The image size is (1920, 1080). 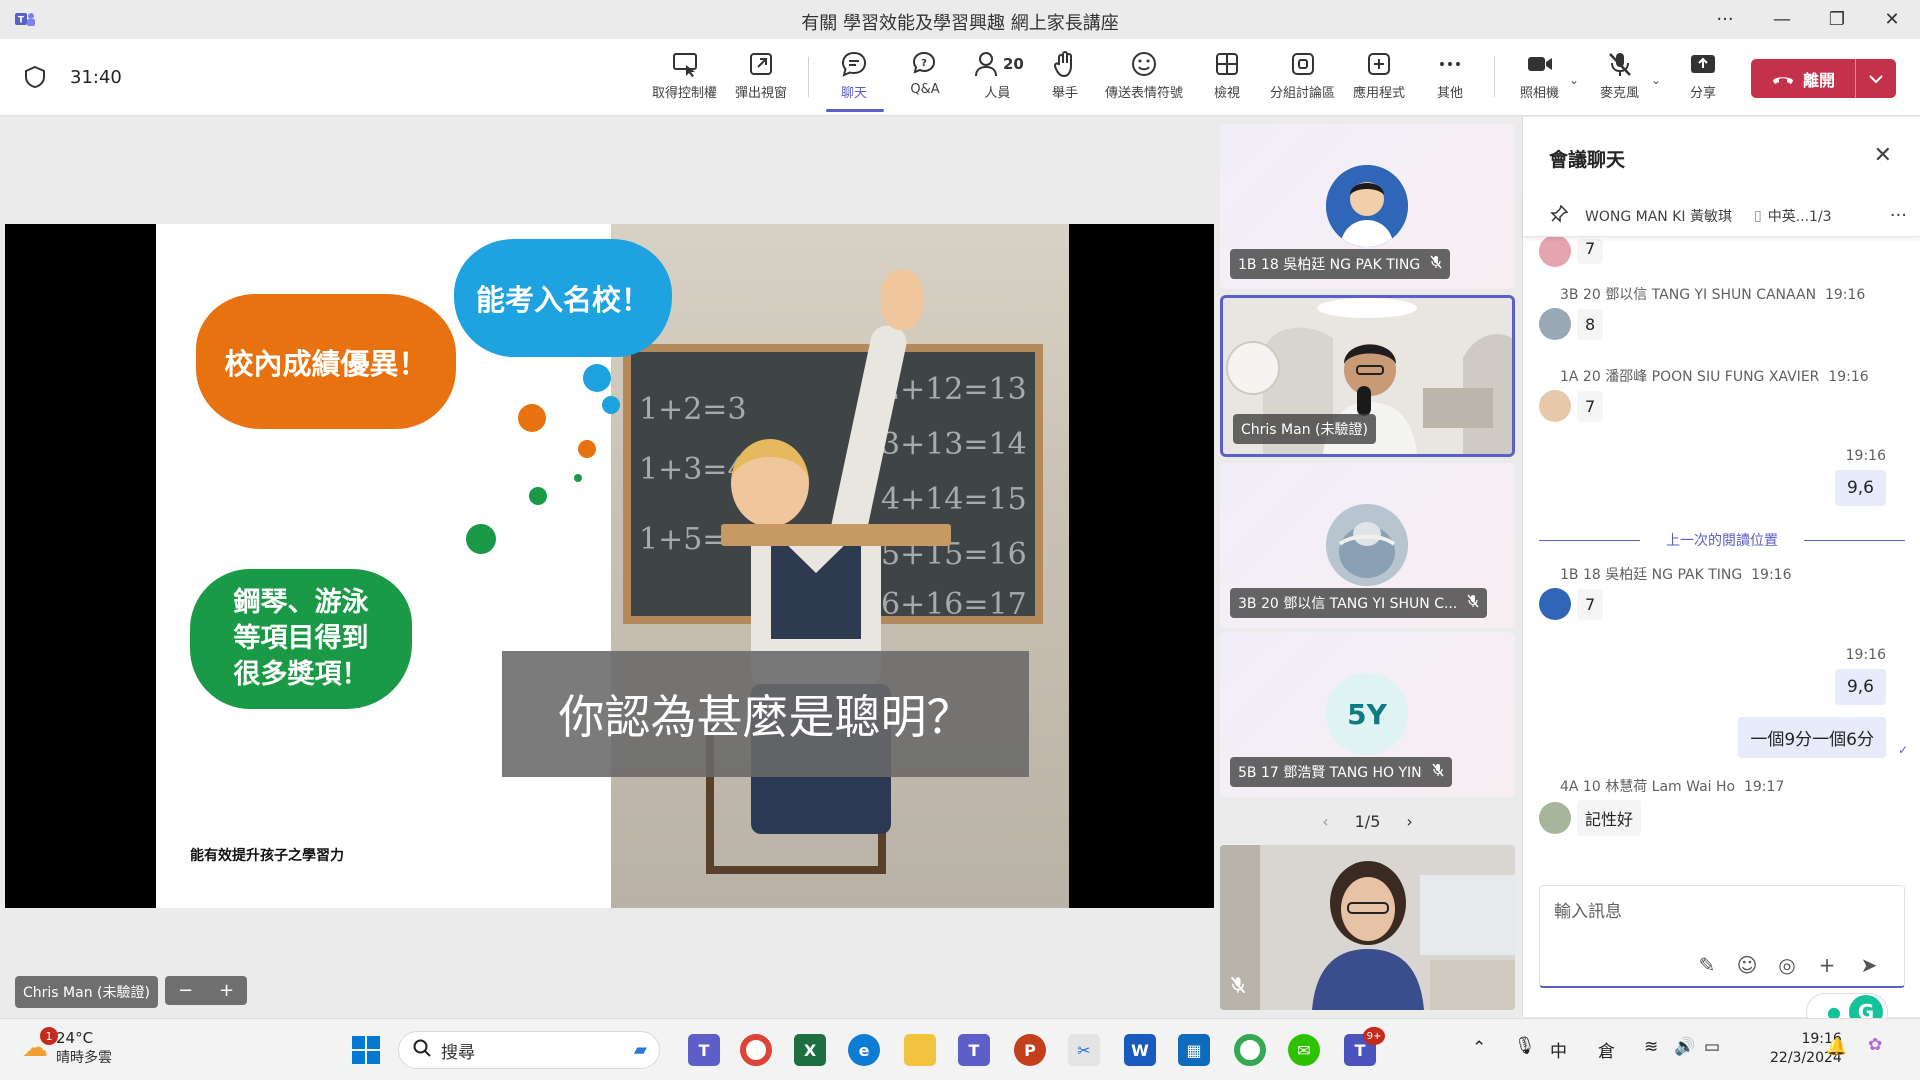 What do you see at coordinates (1340, 264) in the screenshot?
I see `participant-name: 1B 18 吳柏廷 NG PAK TING` at bounding box center [1340, 264].